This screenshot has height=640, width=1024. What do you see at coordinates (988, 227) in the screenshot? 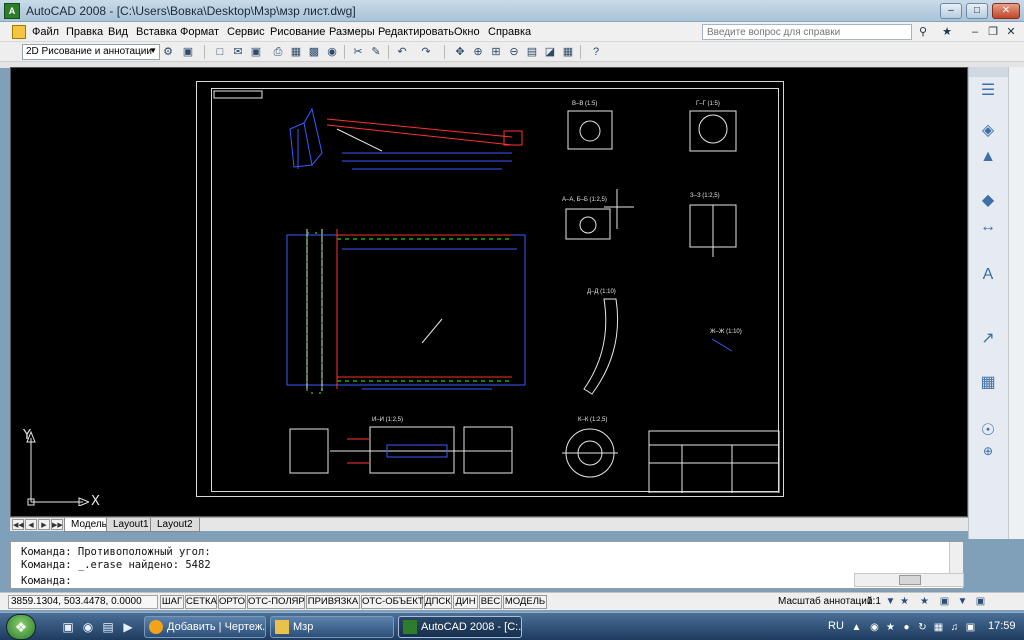
I see `dimension-icon: ↔` at bounding box center [988, 227].